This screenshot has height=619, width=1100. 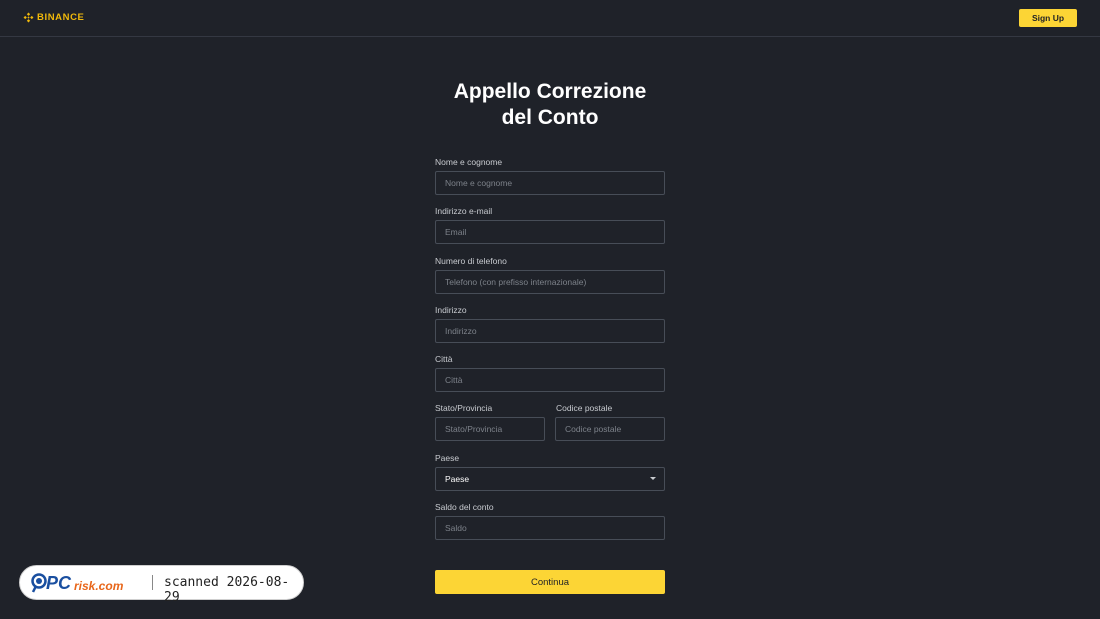 What do you see at coordinates (550, 380) in the screenshot?
I see `city-input` at bounding box center [550, 380].